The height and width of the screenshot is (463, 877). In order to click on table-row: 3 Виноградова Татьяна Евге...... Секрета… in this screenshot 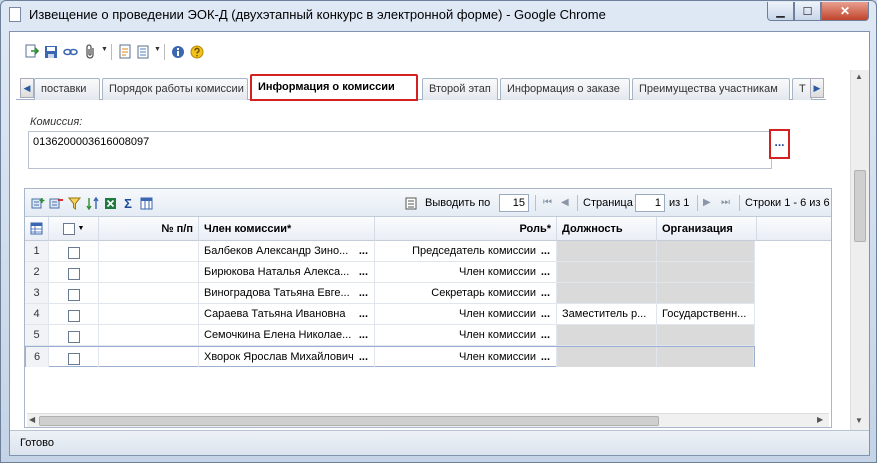, I will do `click(390, 293)`.